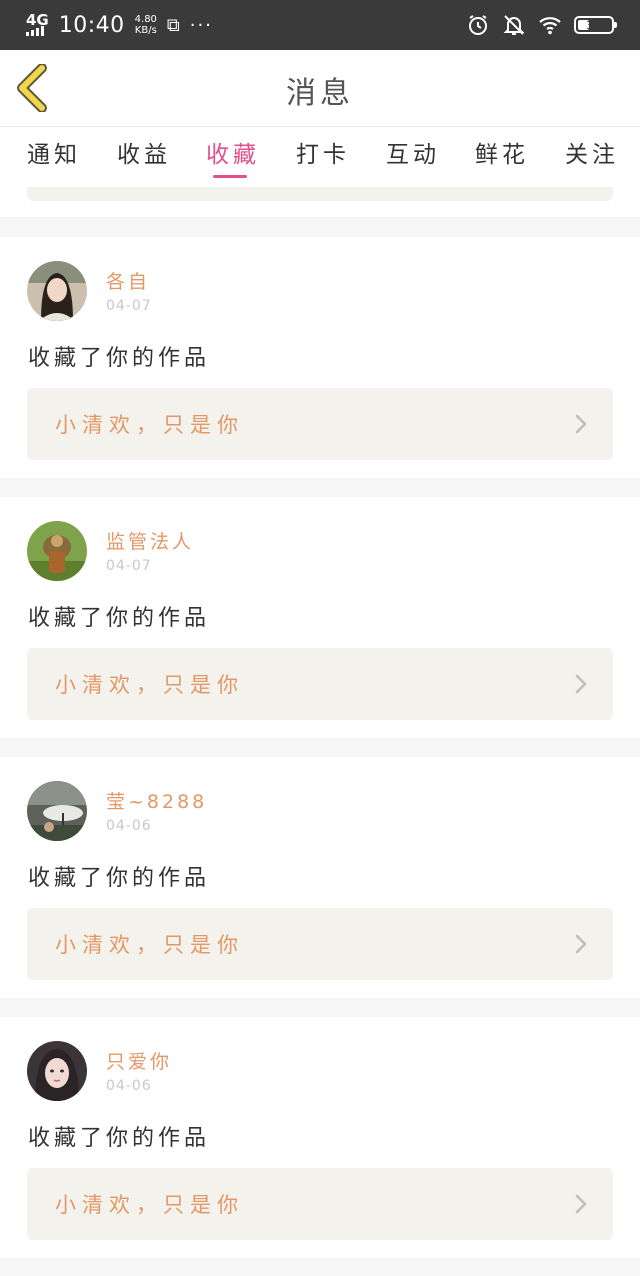 This screenshot has width=640, height=1276. Describe the element at coordinates (478, 25) in the screenshot. I see `alarm-icon` at that location.